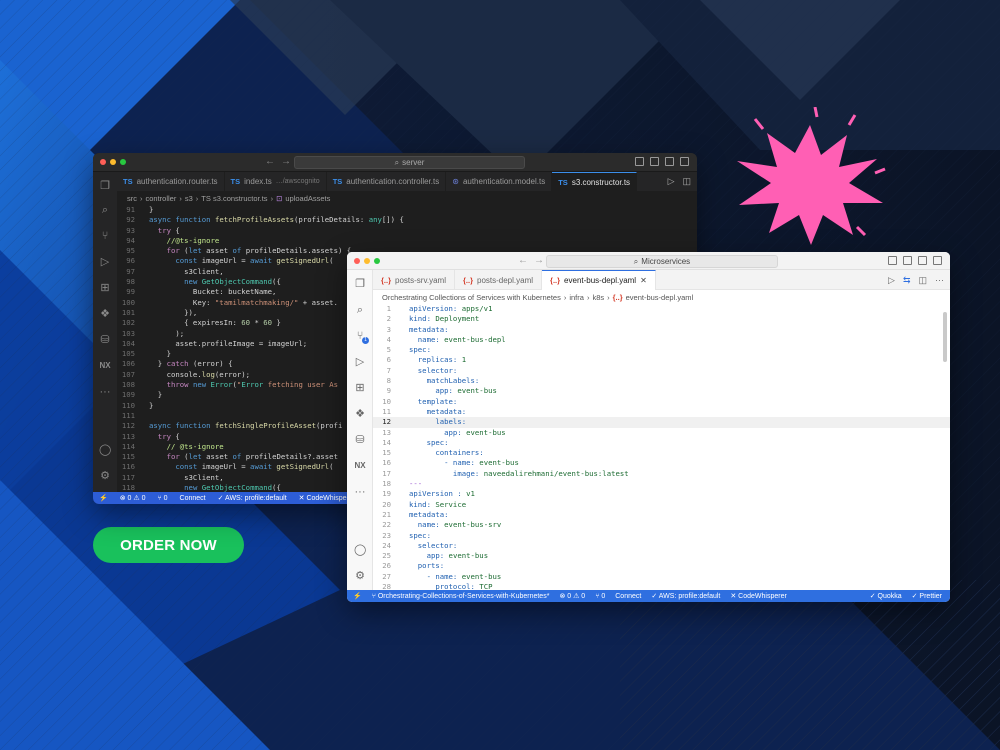 The height and width of the screenshot is (750, 1000). What do you see at coordinates (128, 426) in the screenshot?
I see `line-number: 112` at bounding box center [128, 426].